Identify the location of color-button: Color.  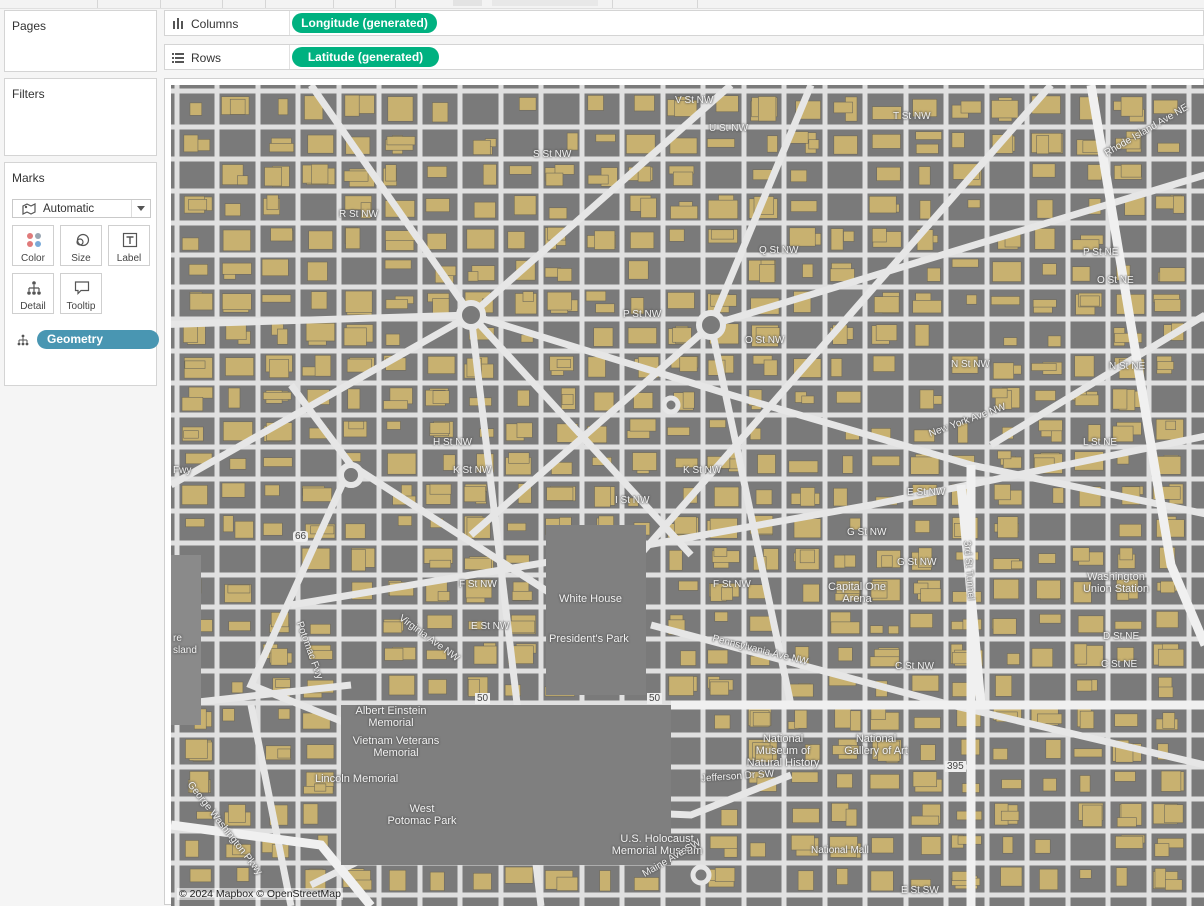
(33, 245).